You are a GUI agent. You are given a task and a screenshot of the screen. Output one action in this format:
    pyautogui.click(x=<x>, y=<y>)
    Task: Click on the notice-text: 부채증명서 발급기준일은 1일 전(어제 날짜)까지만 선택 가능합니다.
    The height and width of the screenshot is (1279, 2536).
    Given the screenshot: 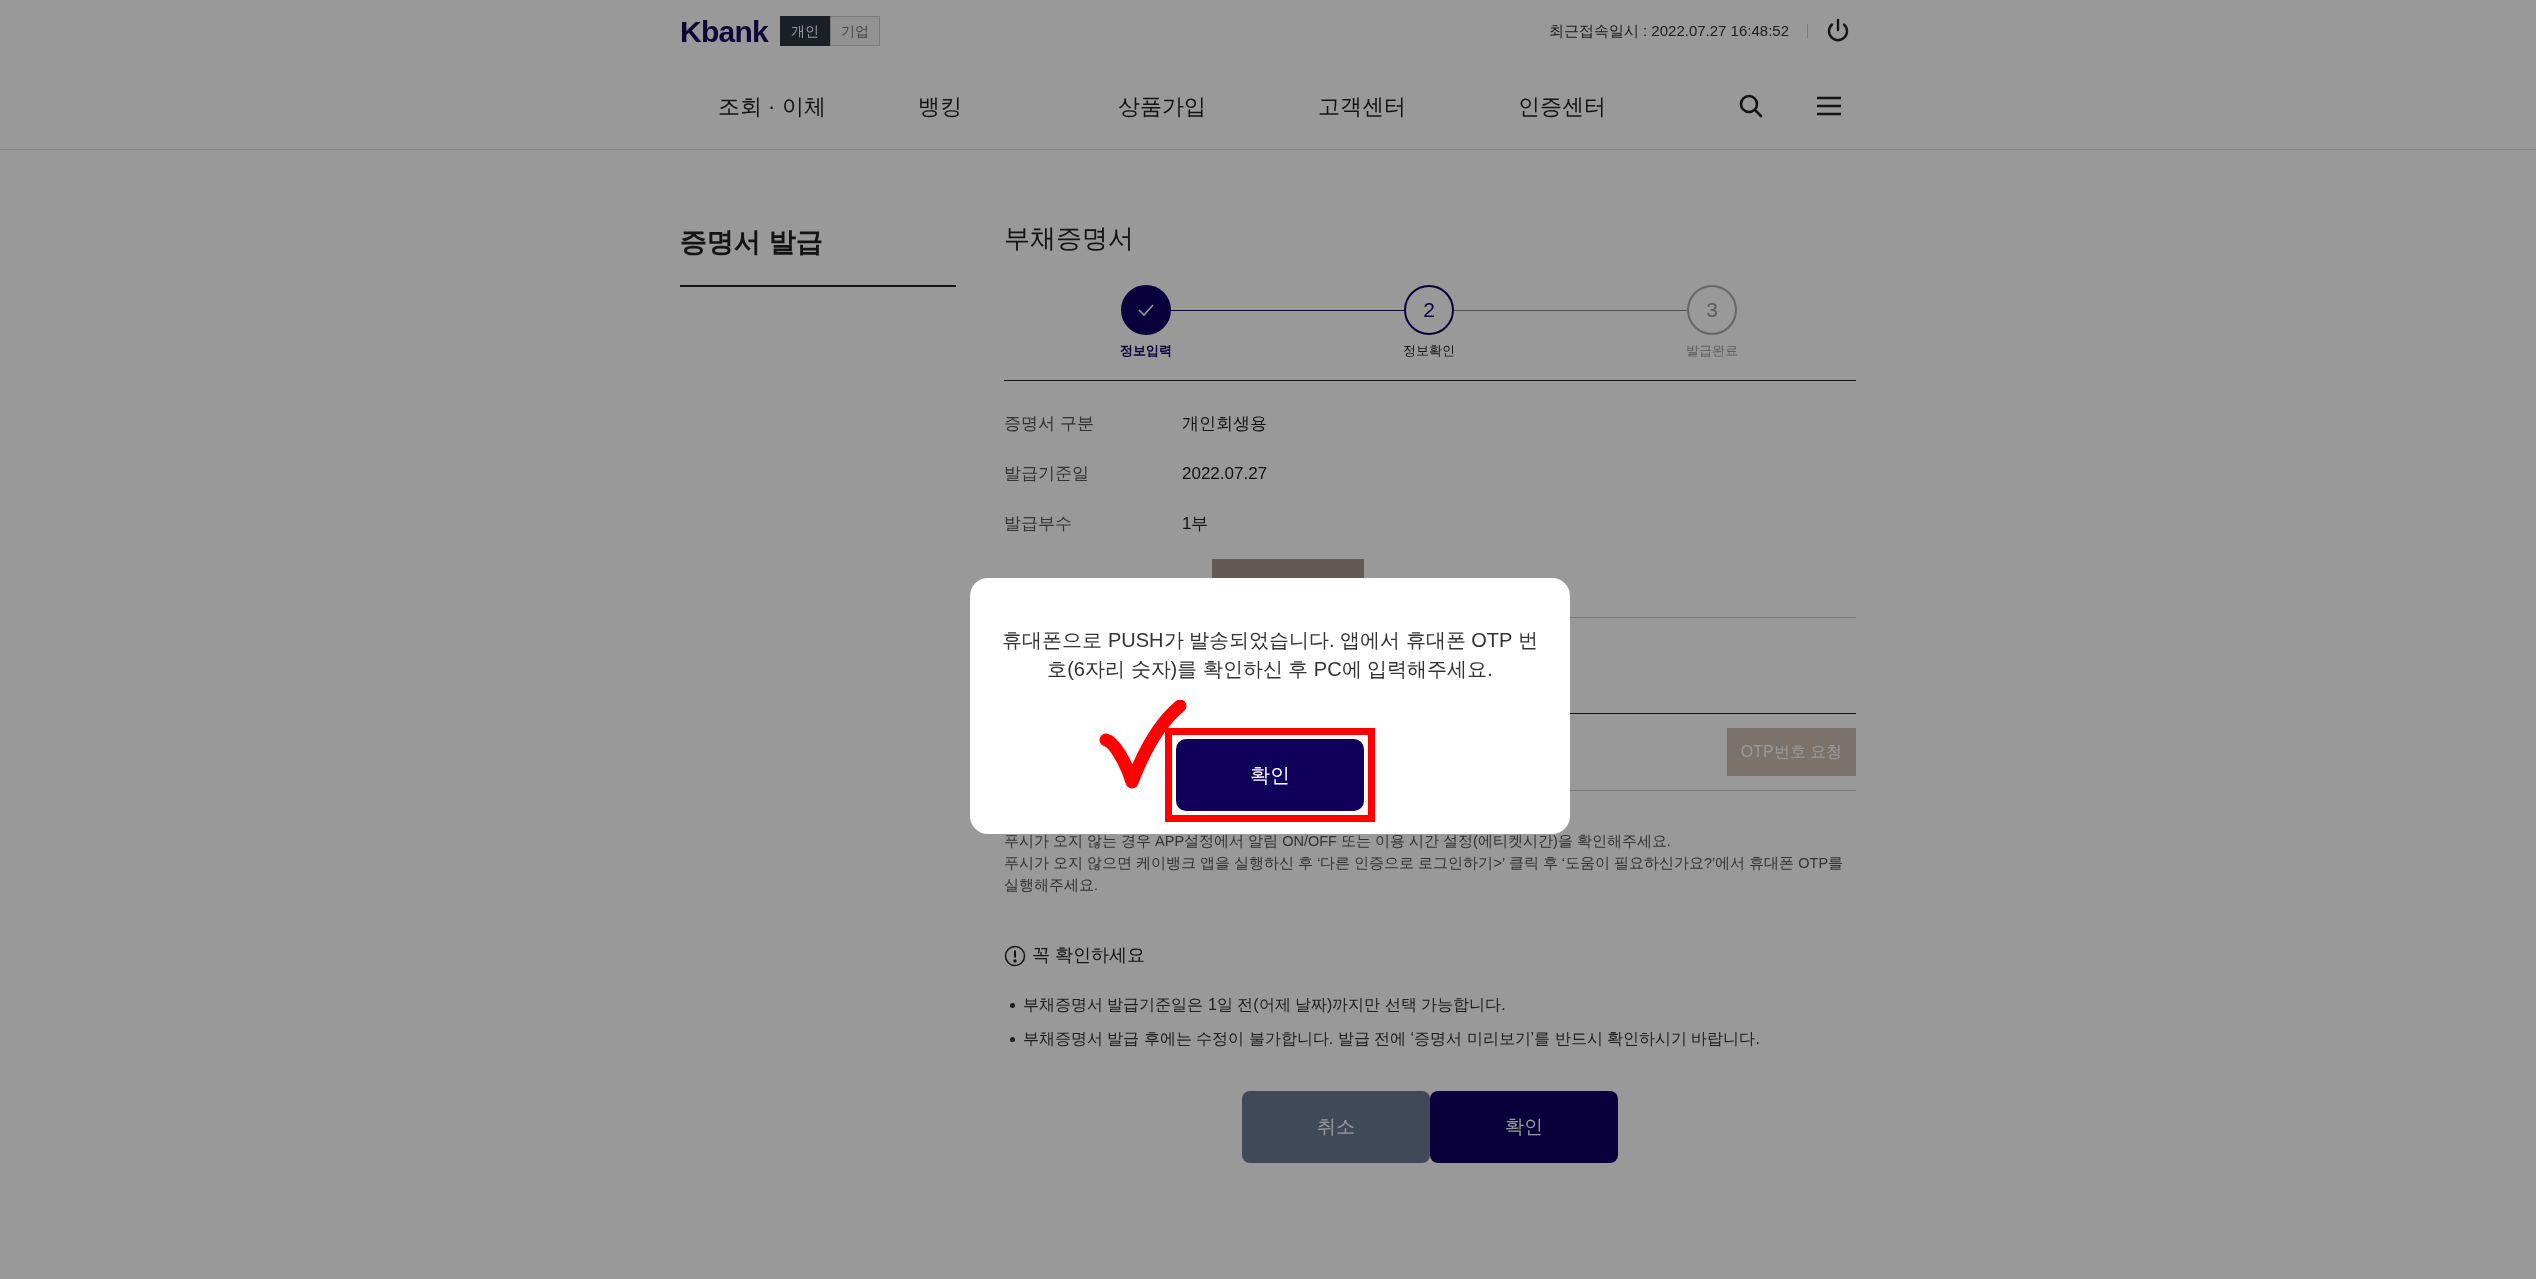 What is the action you would take?
    pyautogui.click(x=1264, y=1005)
    